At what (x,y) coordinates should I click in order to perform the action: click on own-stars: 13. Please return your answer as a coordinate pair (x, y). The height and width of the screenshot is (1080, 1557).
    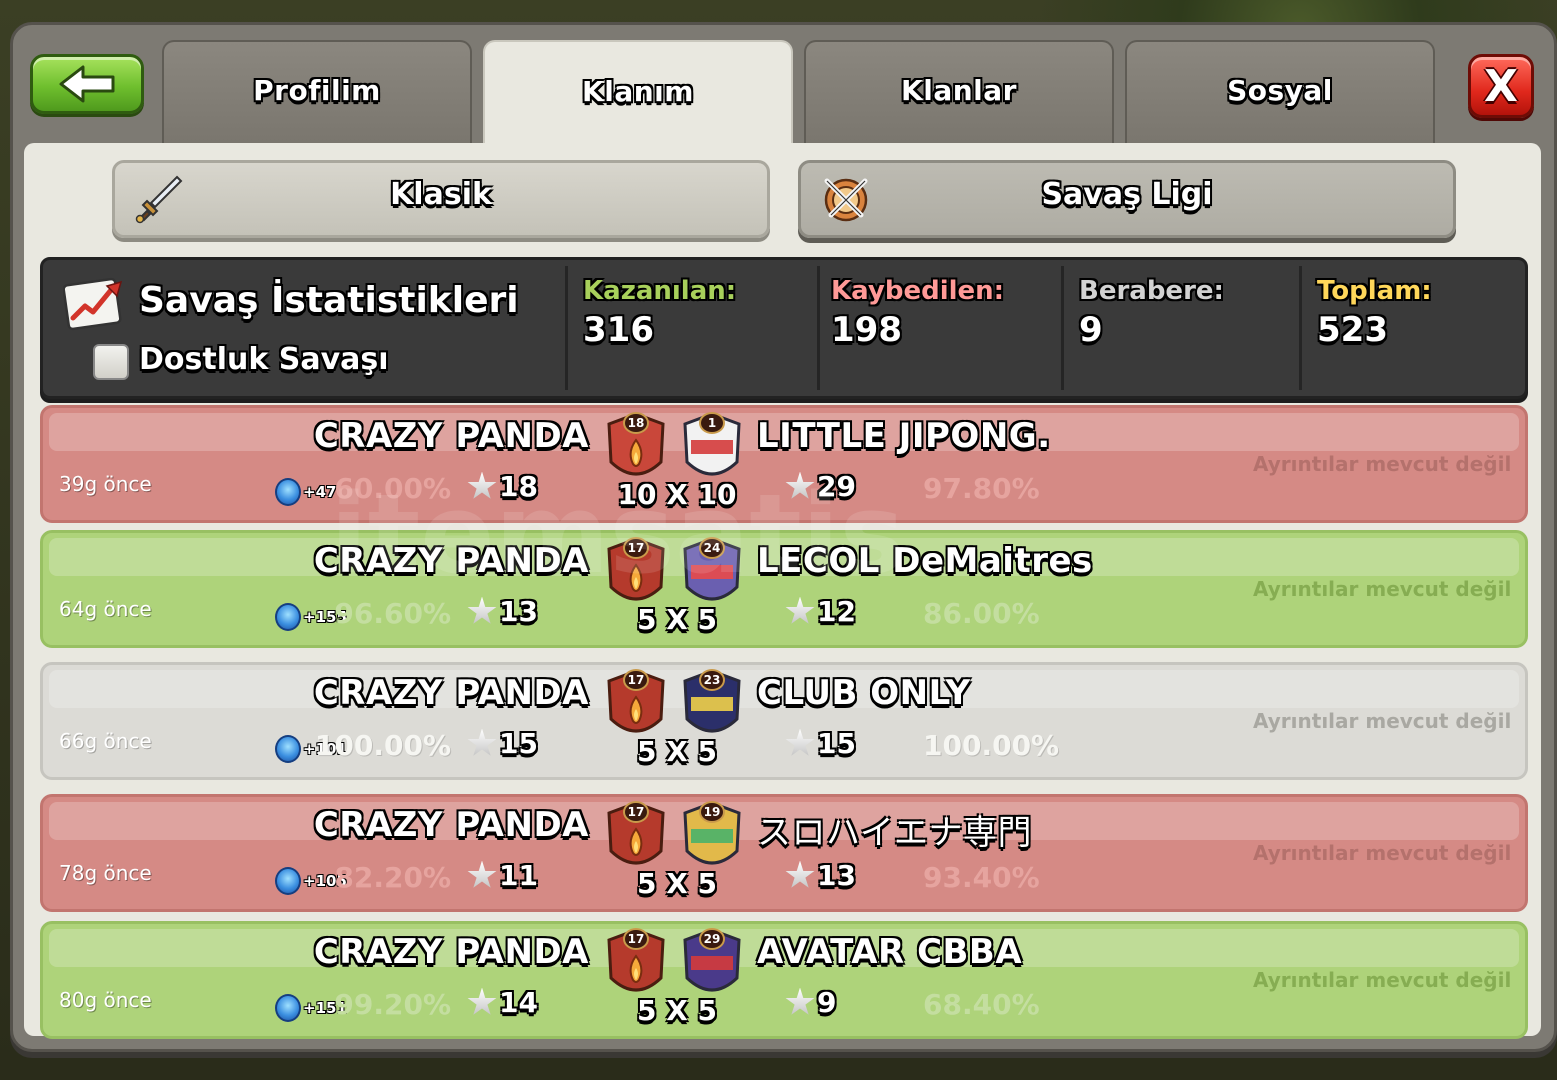
    Looking at the image, I should click on (502, 611).